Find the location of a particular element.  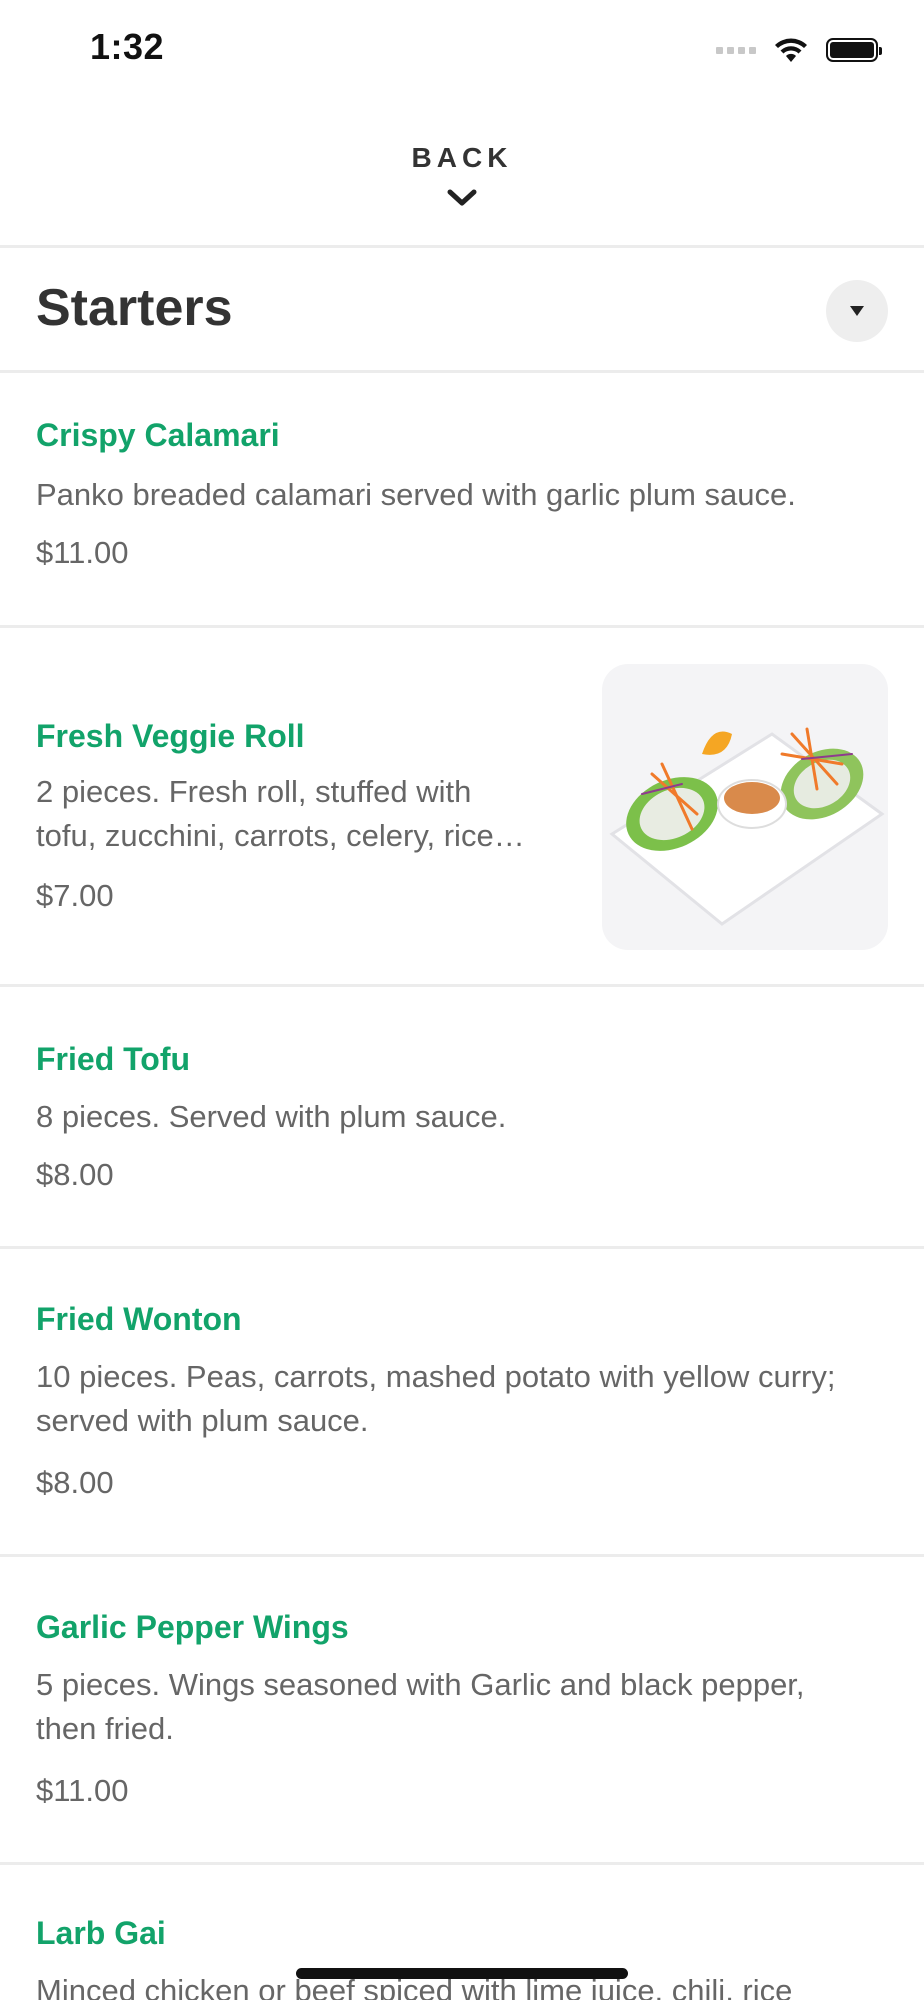

item-name: Garlic Pepper Wings is located at coordinates (192, 1627).